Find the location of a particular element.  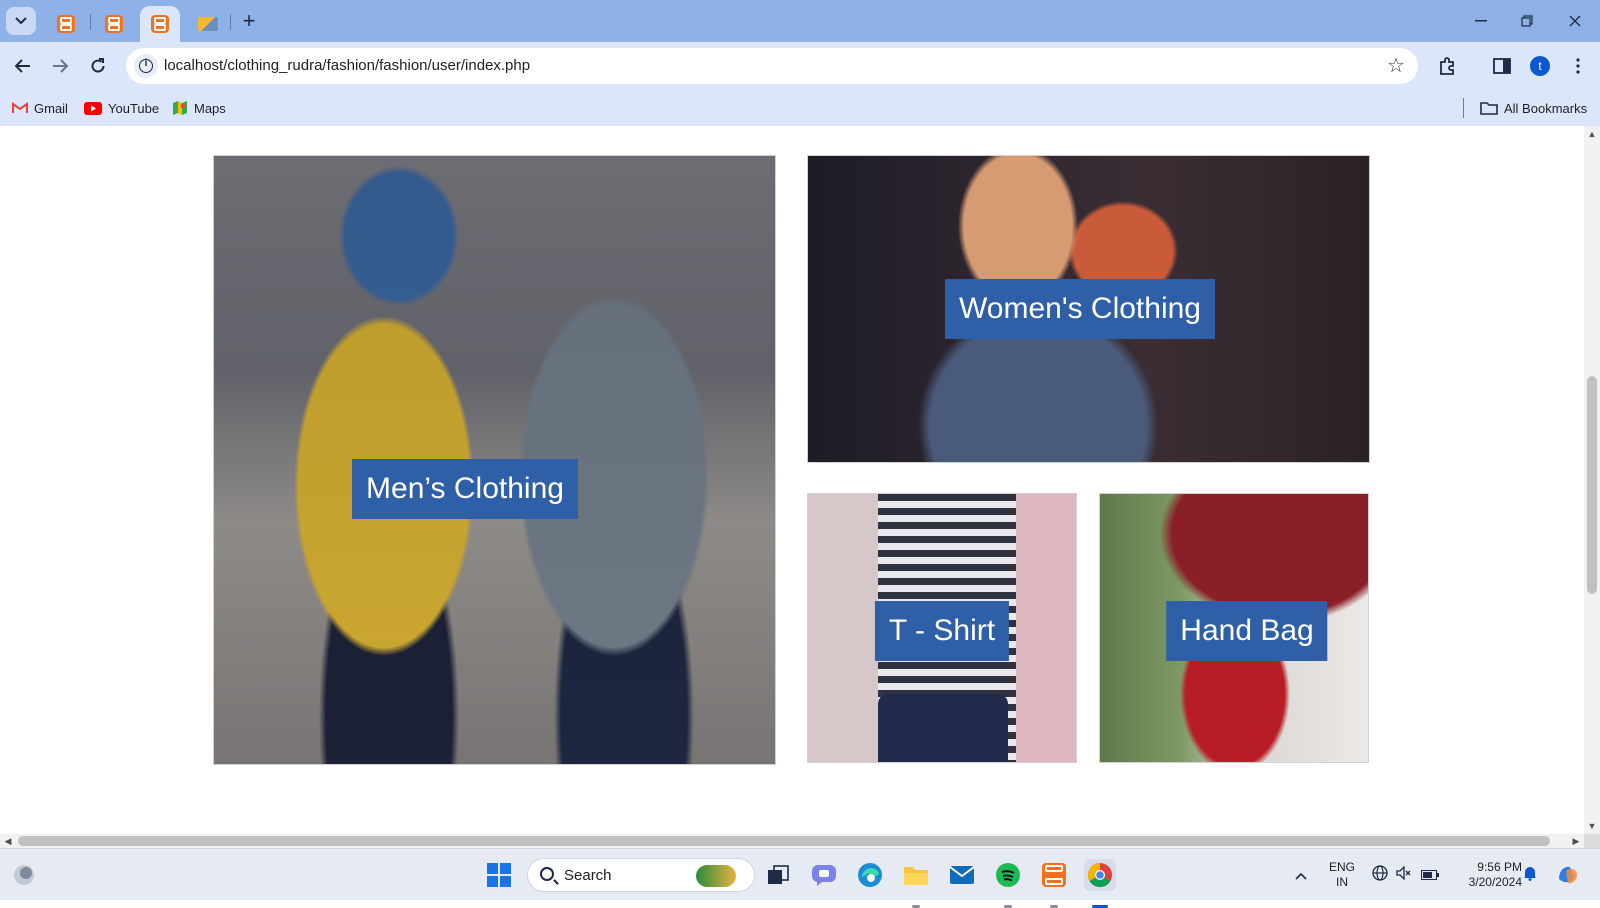

vertical-scrollbar: ▲ ▼ is located at coordinates (1592, 480).